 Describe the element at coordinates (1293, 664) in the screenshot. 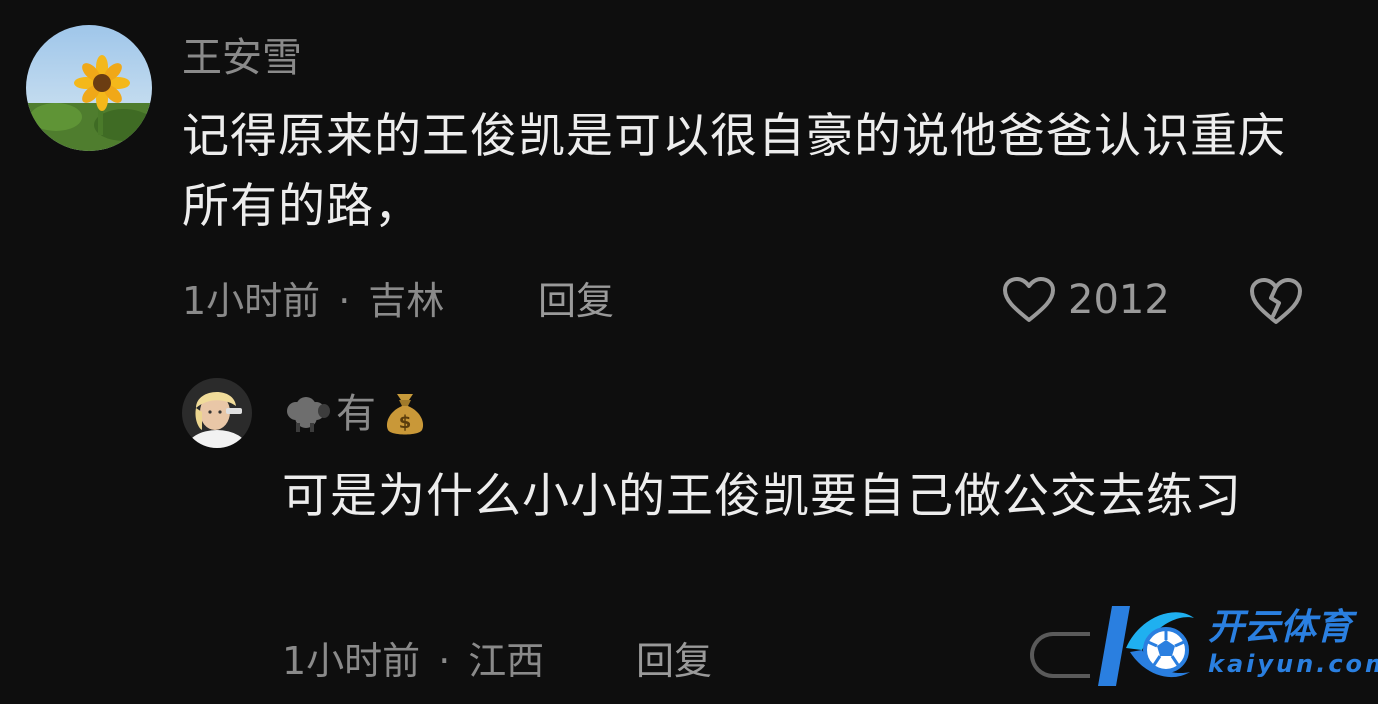

I see `watermark-brand-en: kaiyun.com` at that location.